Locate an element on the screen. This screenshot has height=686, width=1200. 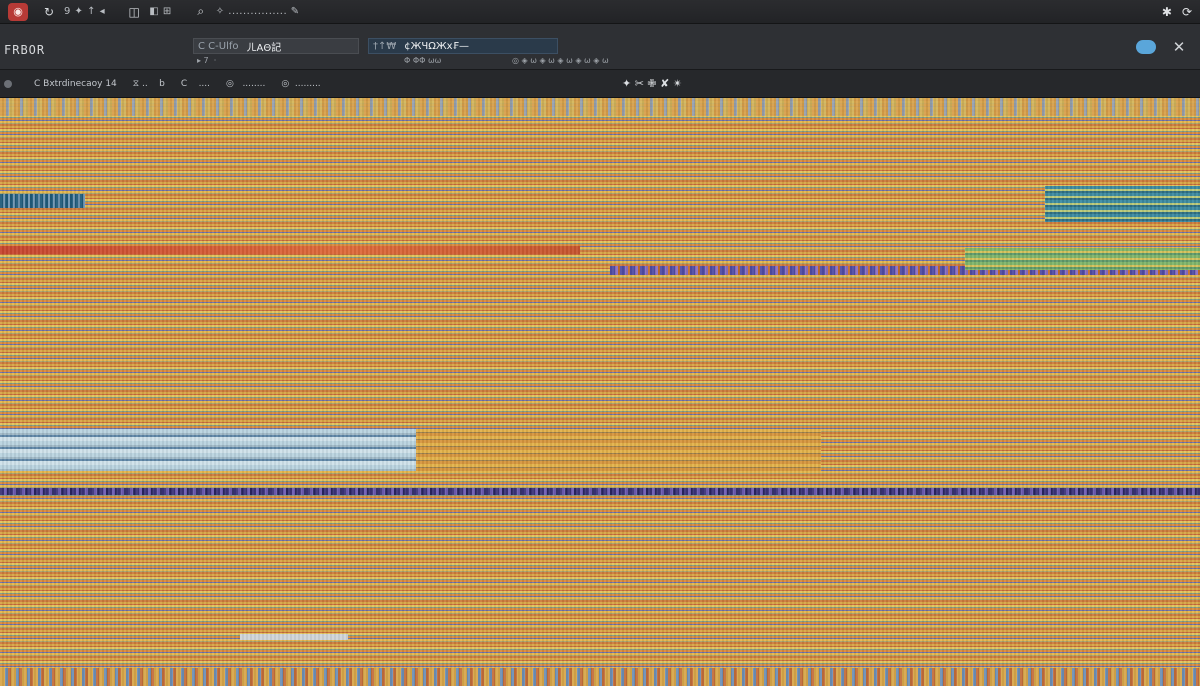
toolbar-group-a-label: 9 ✦ ↑ ◂ is located at coordinates (85, 11).